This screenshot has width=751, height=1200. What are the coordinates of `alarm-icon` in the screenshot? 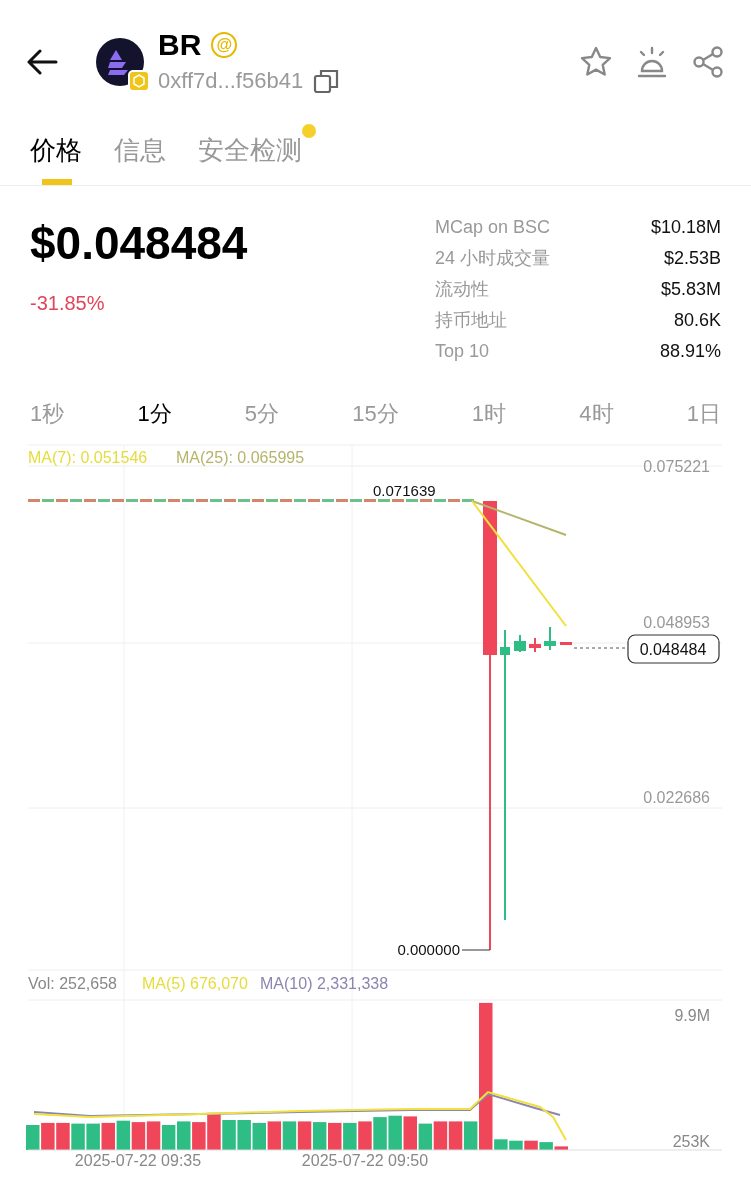 It's located at (652, 62).